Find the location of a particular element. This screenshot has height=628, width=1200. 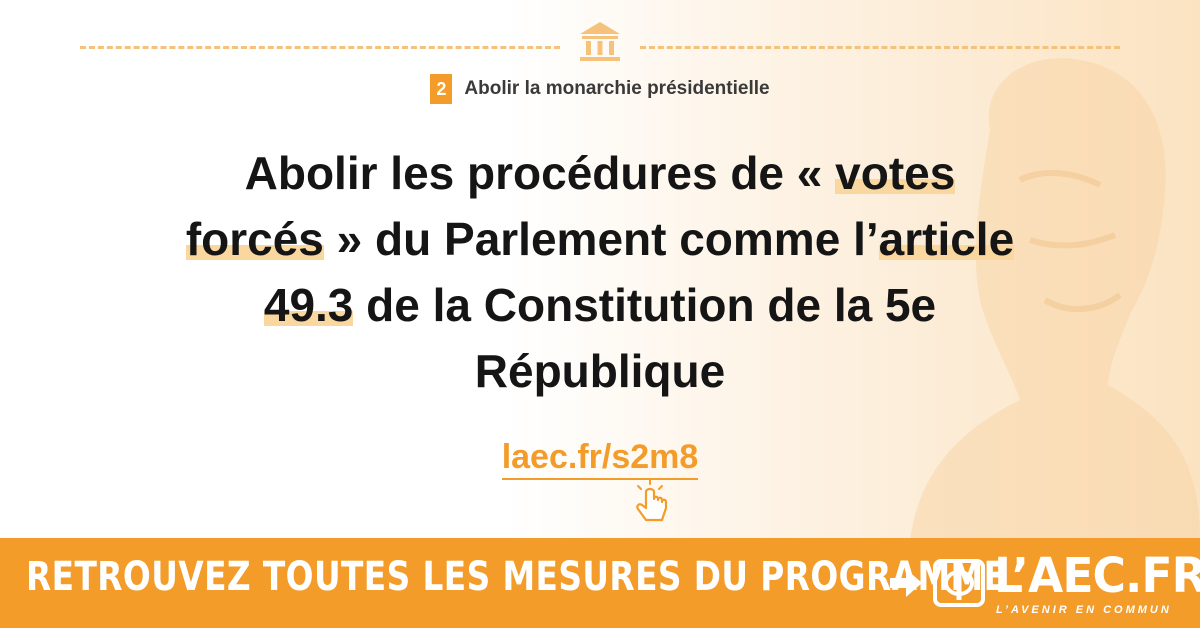

building-icon is located at coordinates (600, 41).